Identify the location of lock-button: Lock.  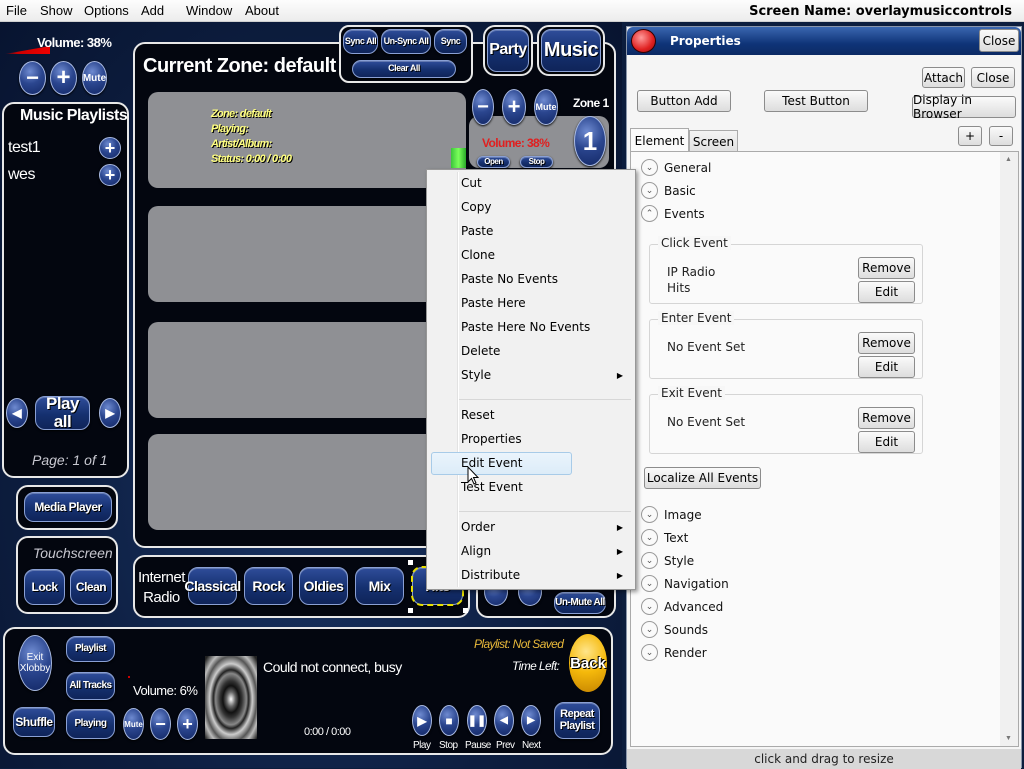
(44, 587).